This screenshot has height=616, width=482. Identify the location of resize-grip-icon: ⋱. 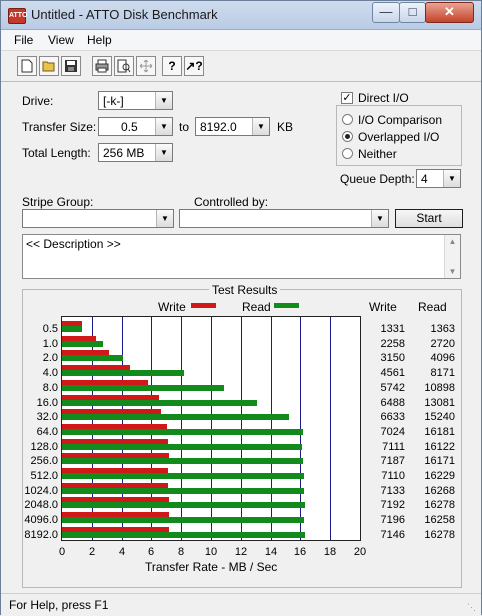
(473, 608).